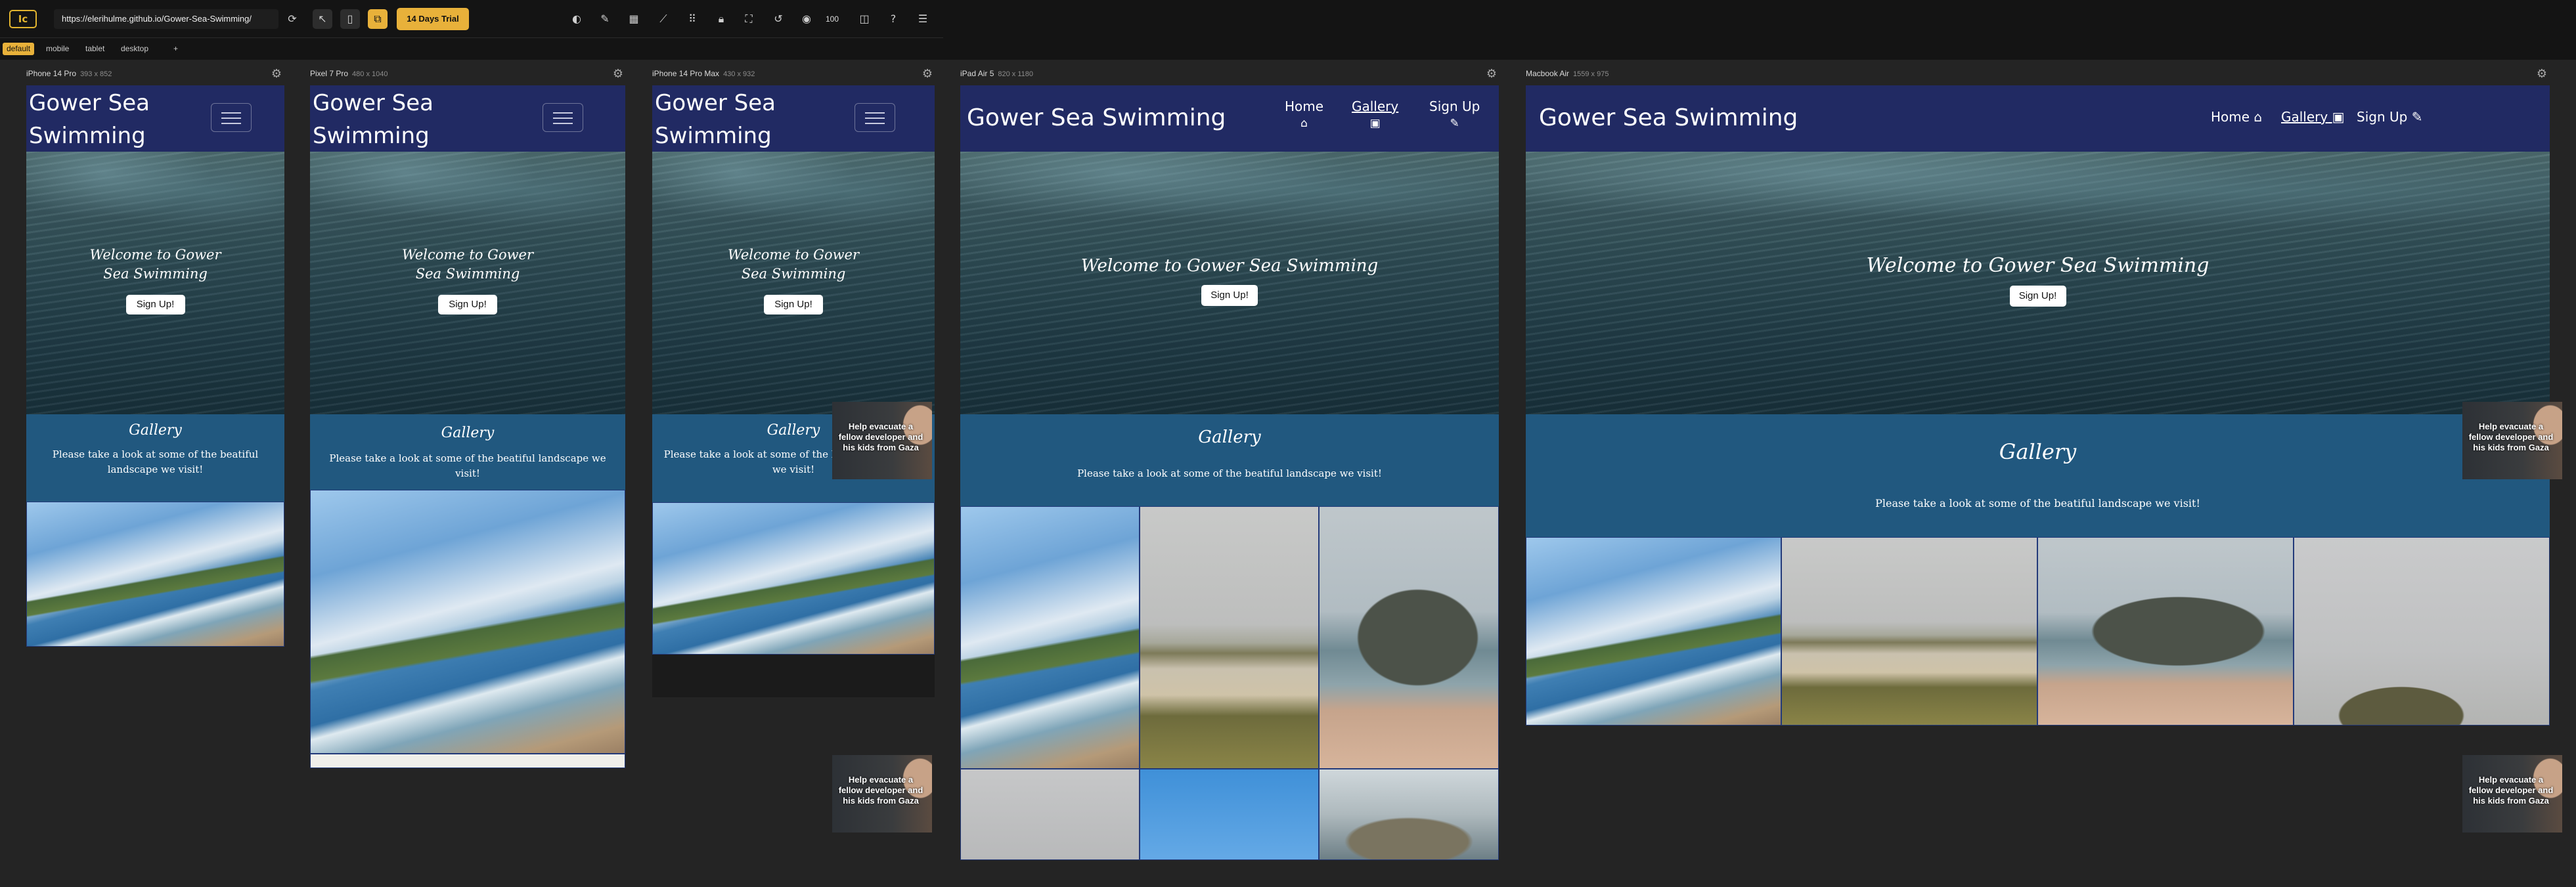  I want to click on layout-icon: ⠿, so click(692, 19).